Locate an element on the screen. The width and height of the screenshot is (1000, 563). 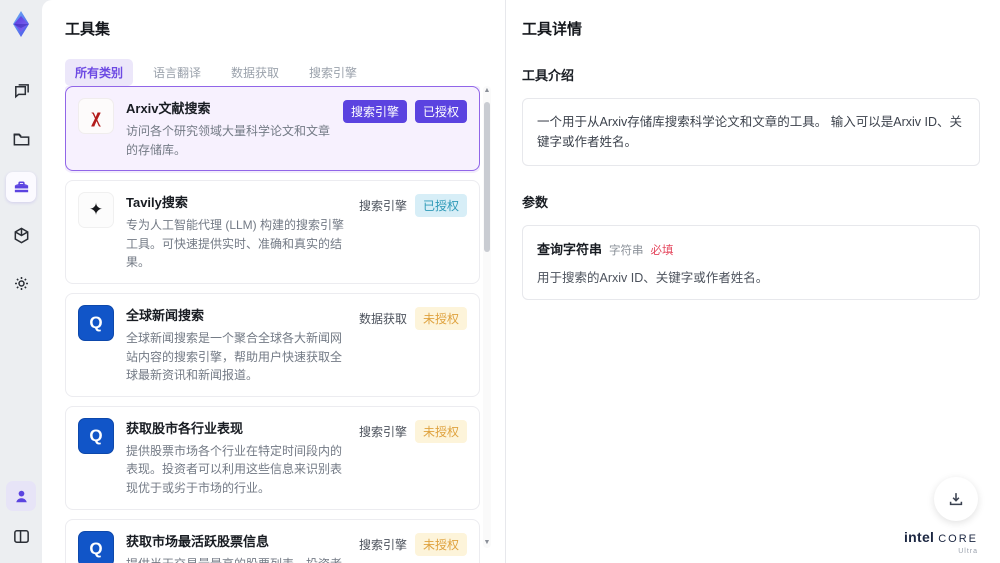
list-scrollbar: ▲ ▼ is located at coordinates (487, 317).